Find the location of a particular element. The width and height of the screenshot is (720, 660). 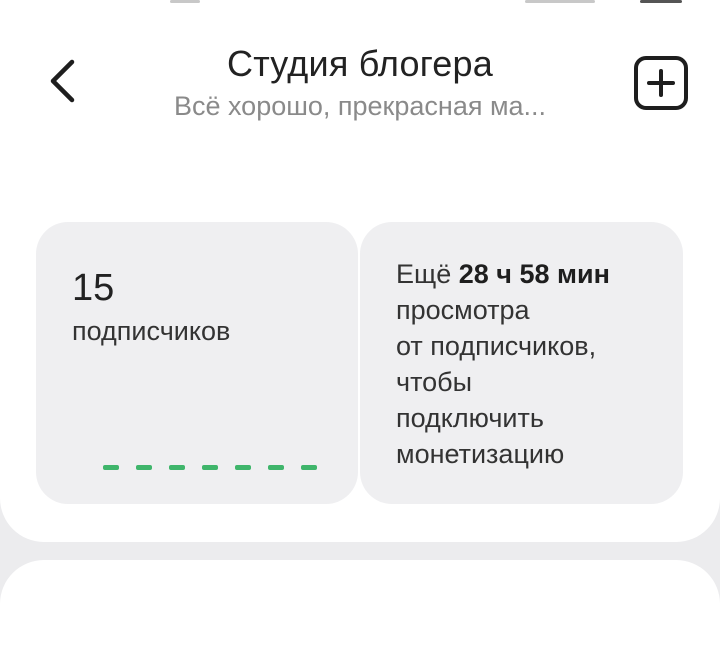

monetization-line: просмотра is located at coordinates (463, 310).